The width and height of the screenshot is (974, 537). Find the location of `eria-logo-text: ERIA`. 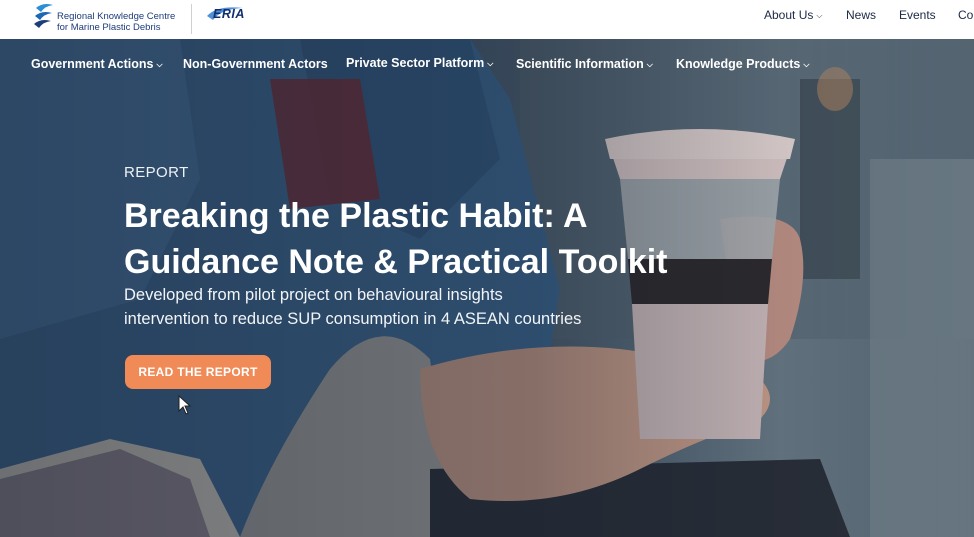

eria-logo-text: ERIA is located at coordinates (229, 14).